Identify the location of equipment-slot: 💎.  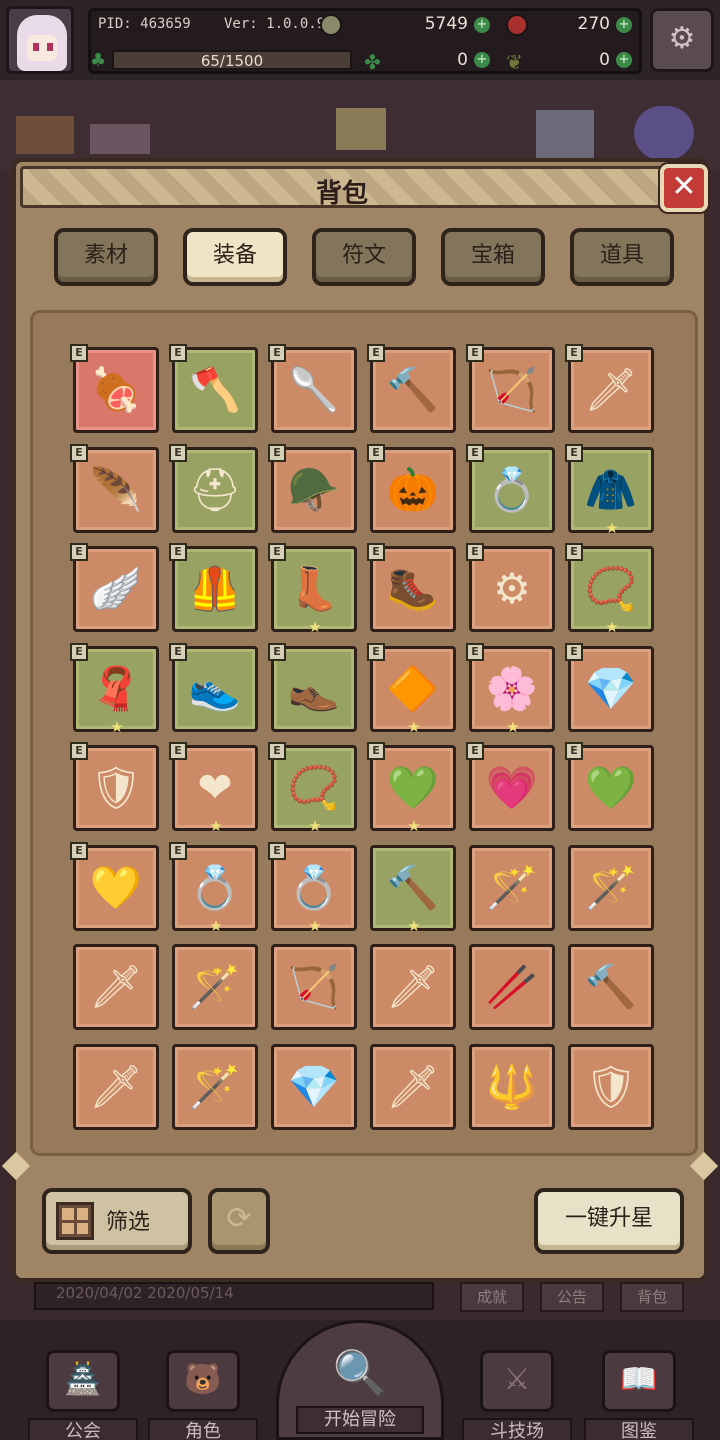
(314, 1087).